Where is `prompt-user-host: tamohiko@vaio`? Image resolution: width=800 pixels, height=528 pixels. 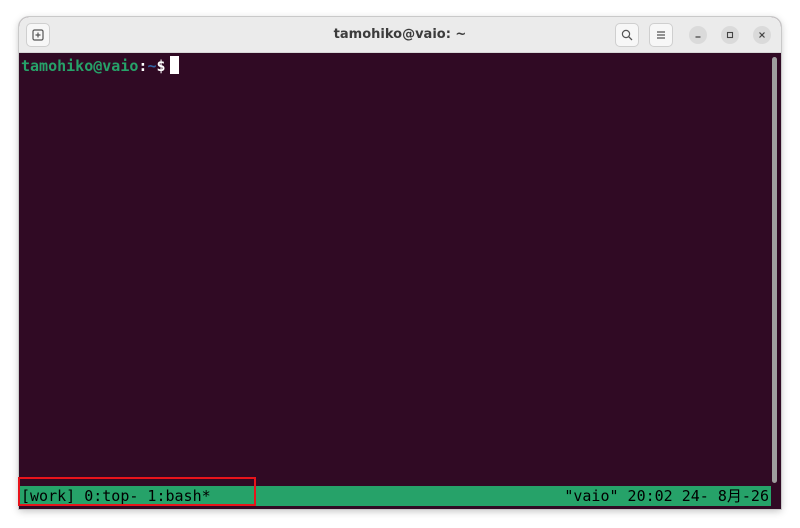 prompt-user-host: tamohiko@vaio is located at coordinates (80, 66).